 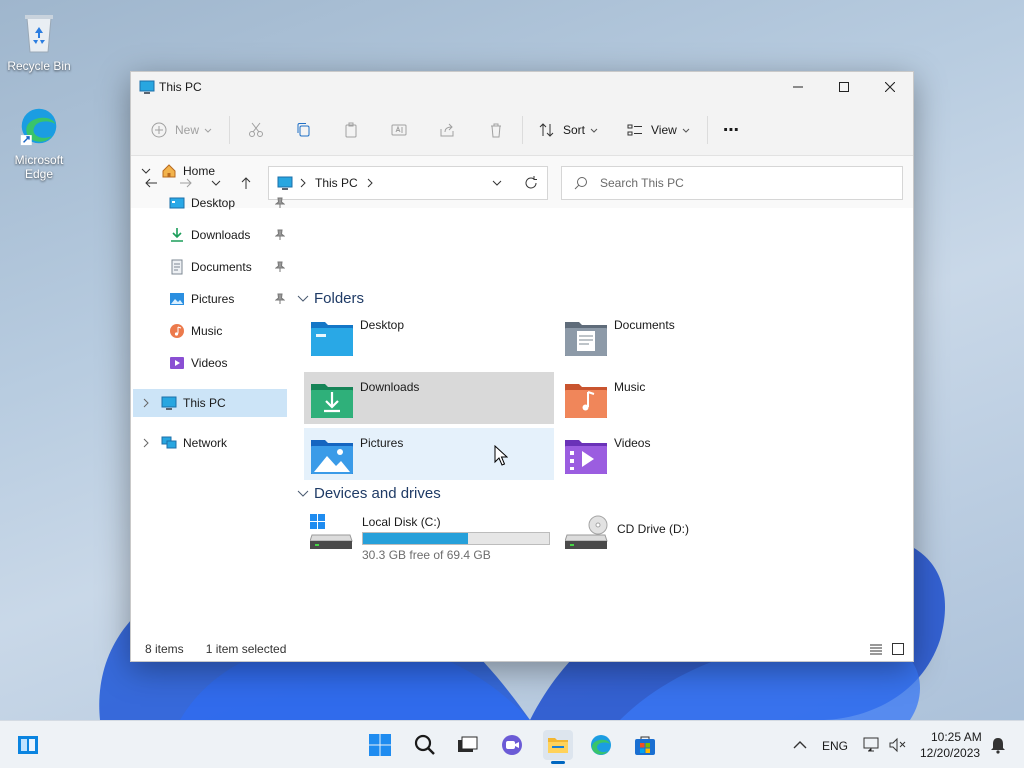 What do you see at coordinates (408, 183) in the screenshot?
I see `address-box: This PC` at bounding box center [408, 183].